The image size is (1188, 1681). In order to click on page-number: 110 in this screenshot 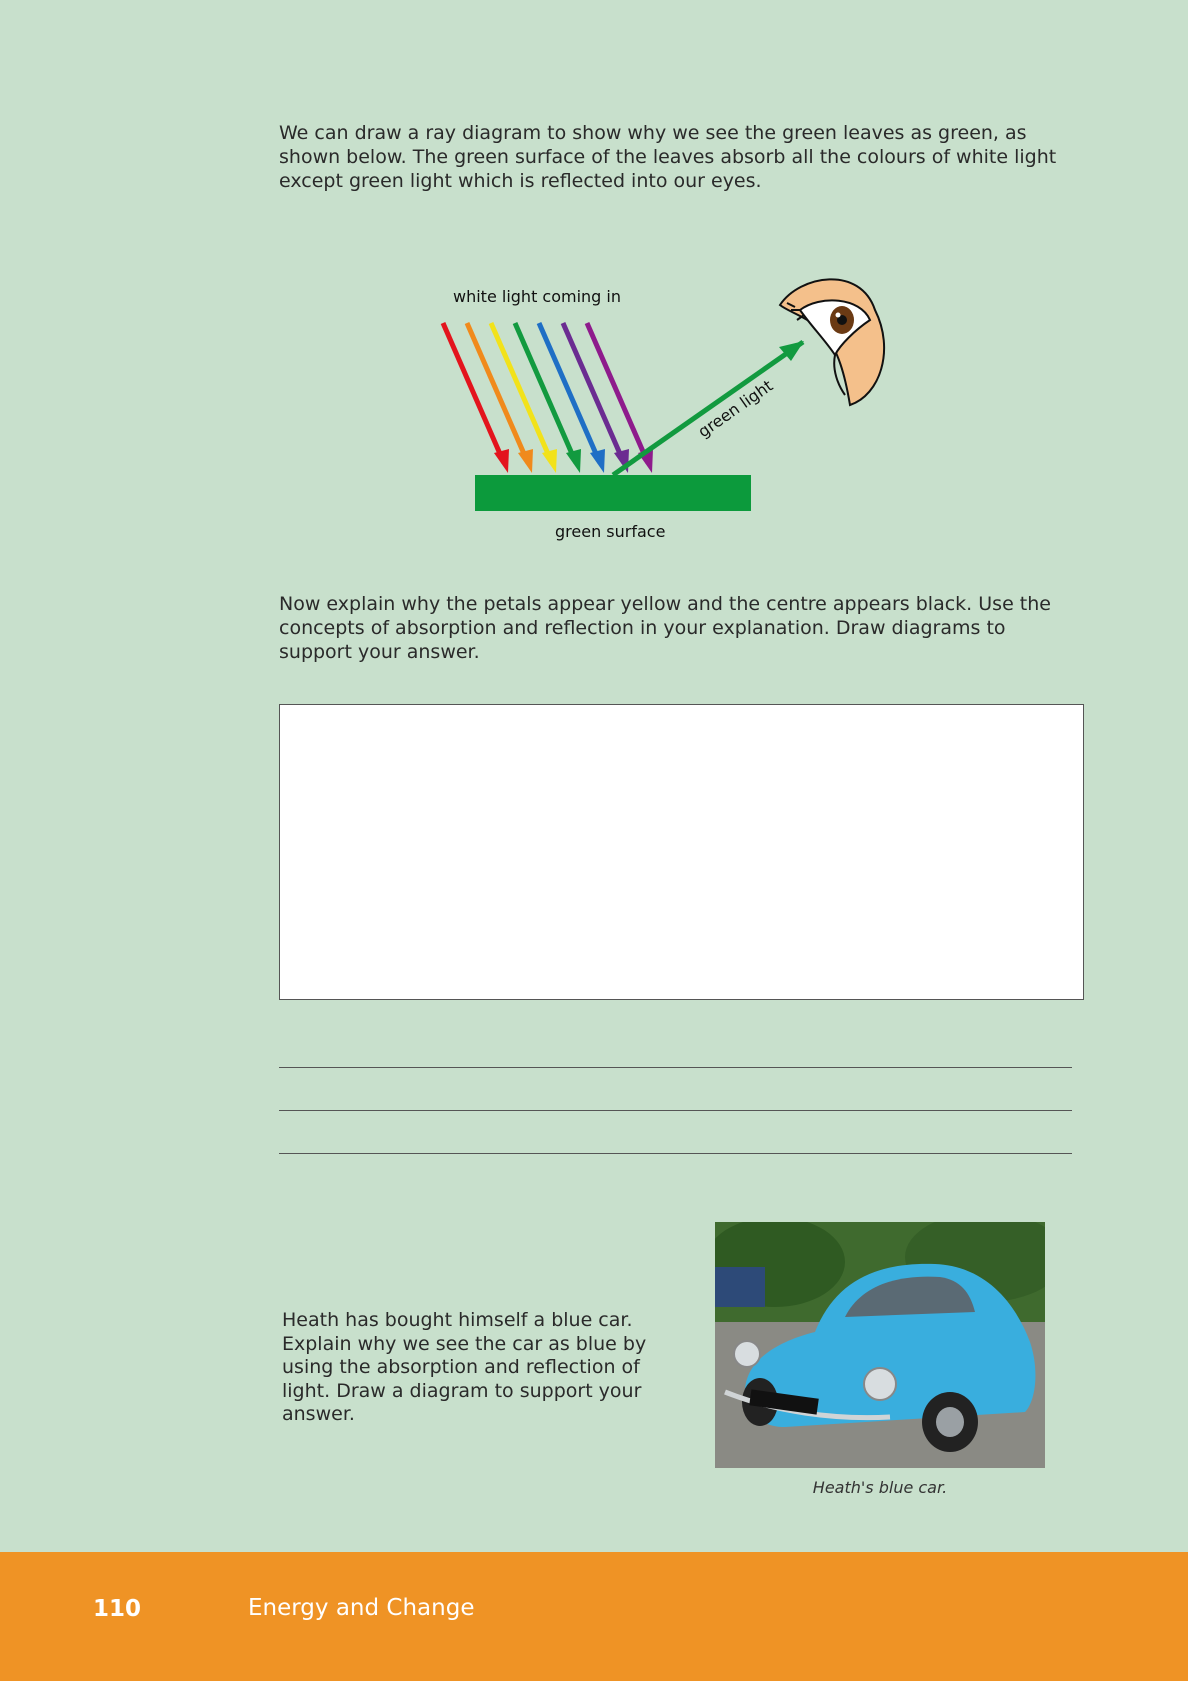, I will do `click(117, 1609)`.